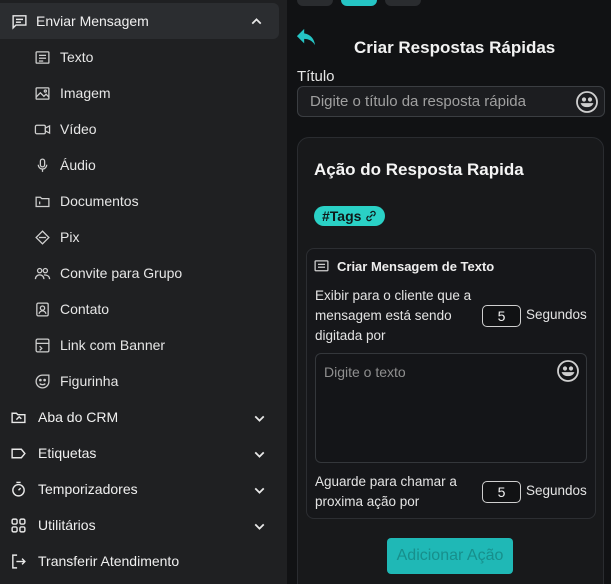  Describe the element at coordinates (99, 201) in the screenshot. I see `sidebar-item-label: Documentos` at that location.